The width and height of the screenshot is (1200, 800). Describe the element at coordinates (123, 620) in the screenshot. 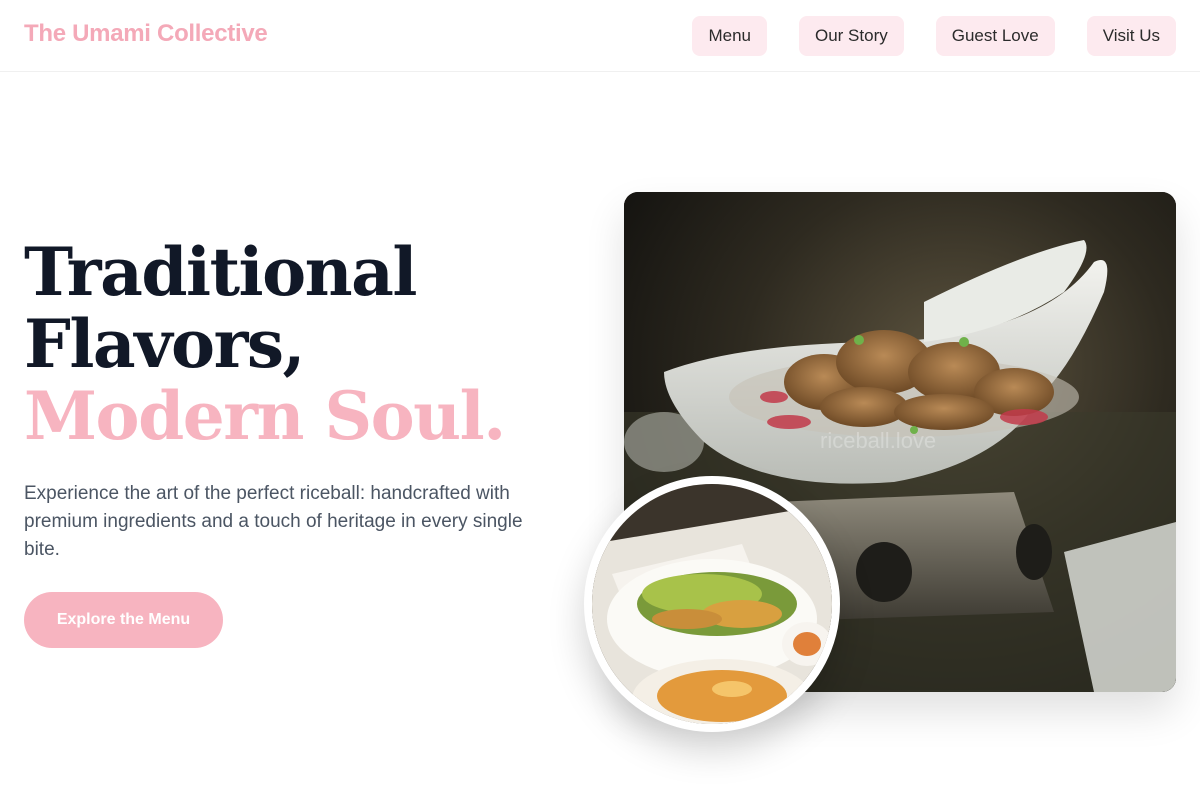

I see `explore-menu-button: Explore the Menu` at that location.